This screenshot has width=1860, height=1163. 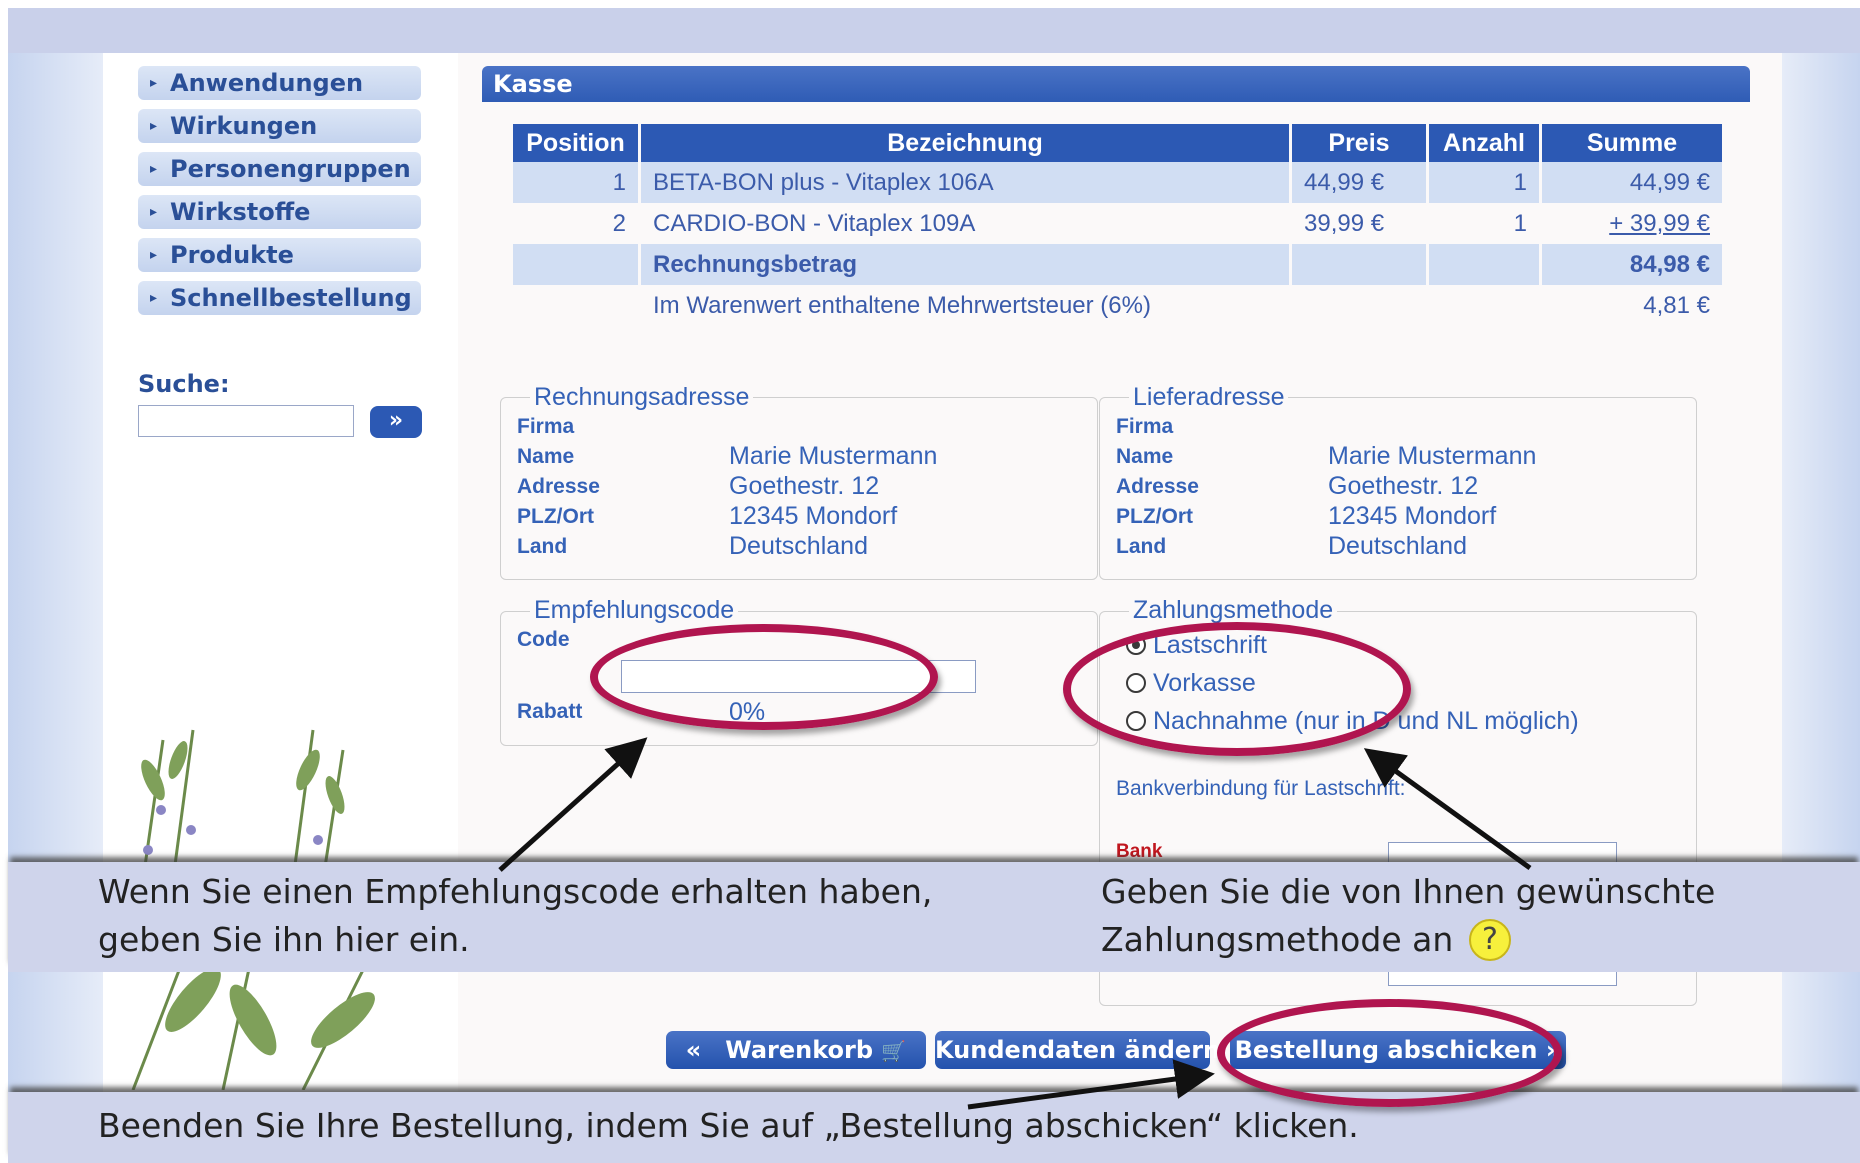 What do you see at coordinates (1447, 809) in the screenshot?
I see `arrow-payment-icon` at bounding box center [1447, 809].